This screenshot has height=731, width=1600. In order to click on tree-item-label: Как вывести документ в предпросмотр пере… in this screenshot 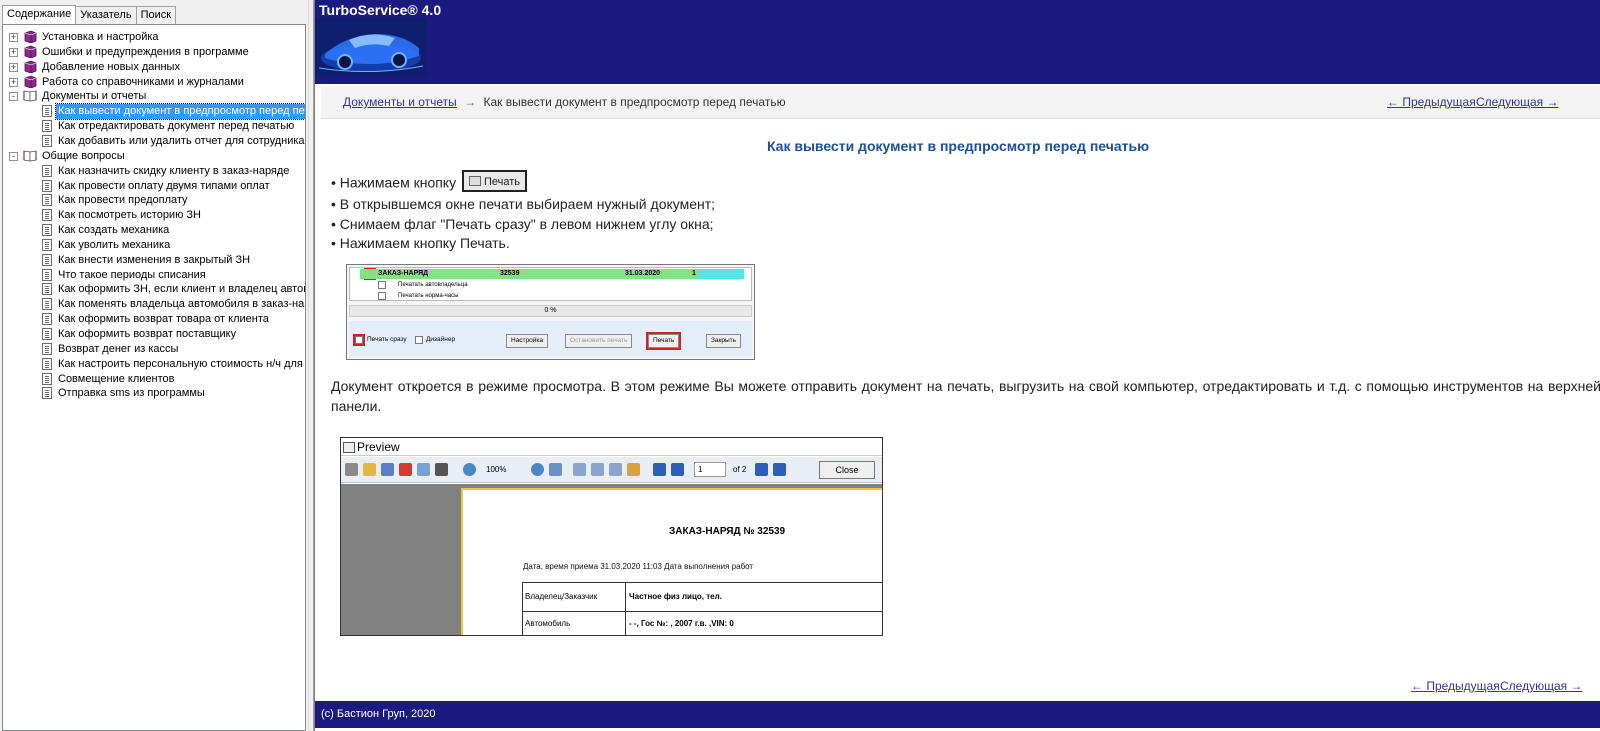, I will do `click(180, 112)`.